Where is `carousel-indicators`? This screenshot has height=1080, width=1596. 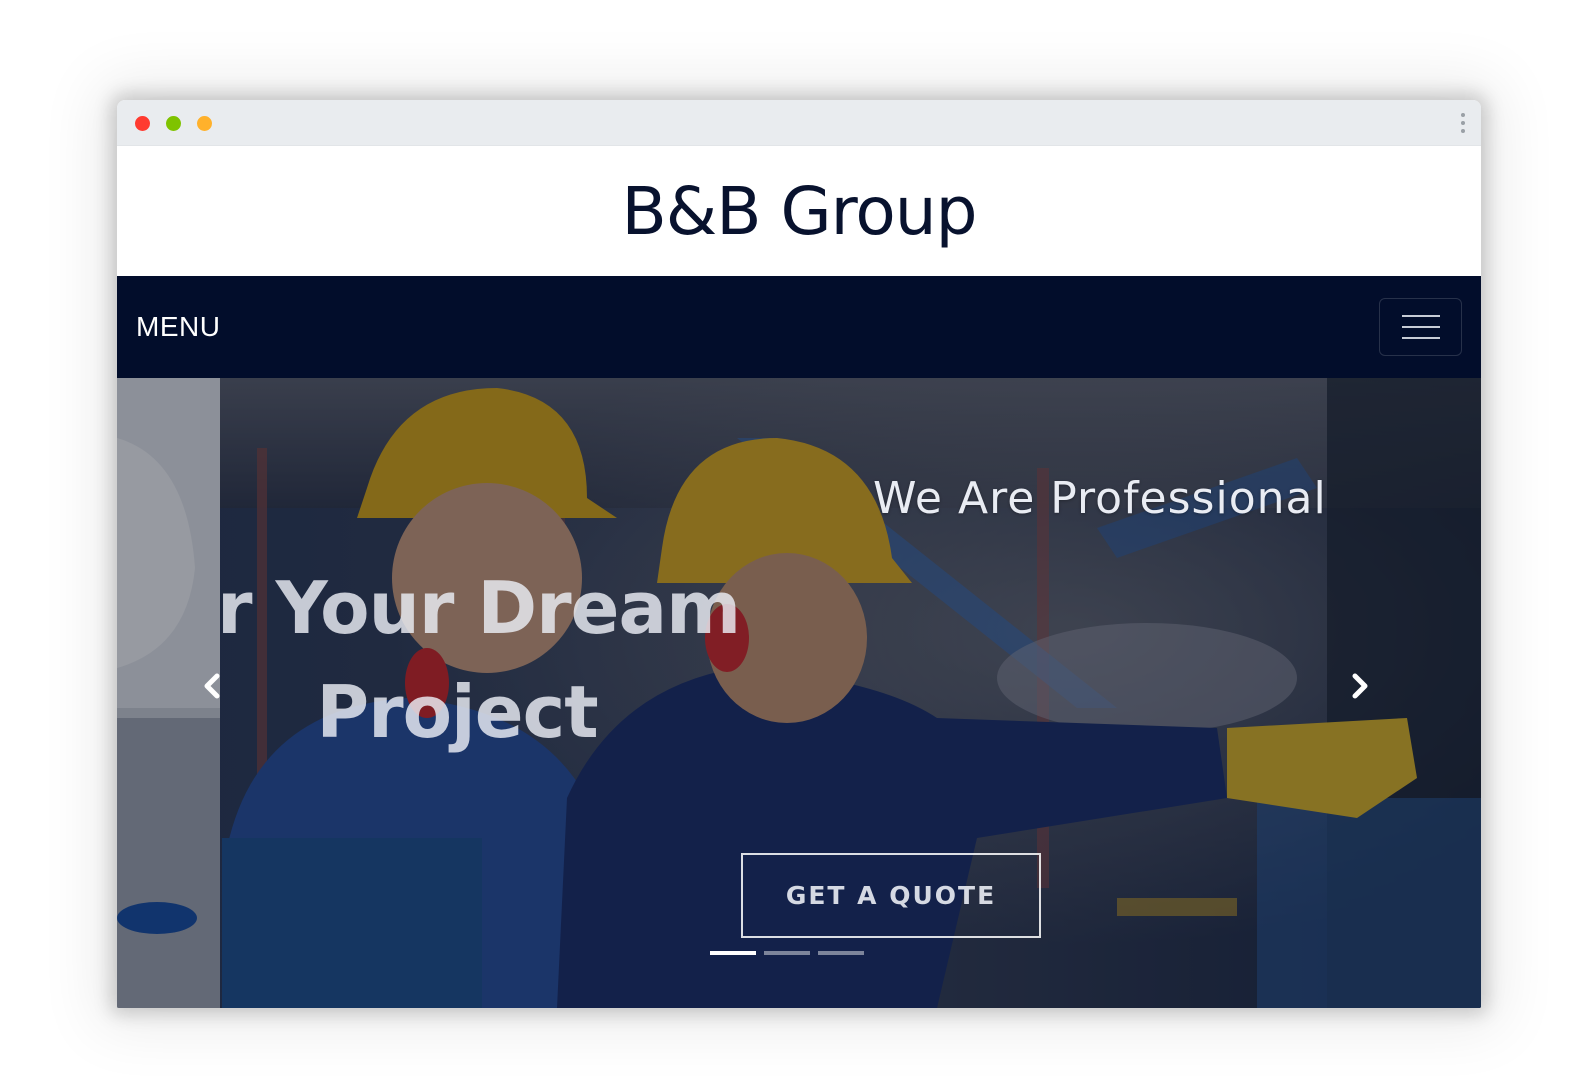 carousel-indicators is located at coordinates (787, 953).